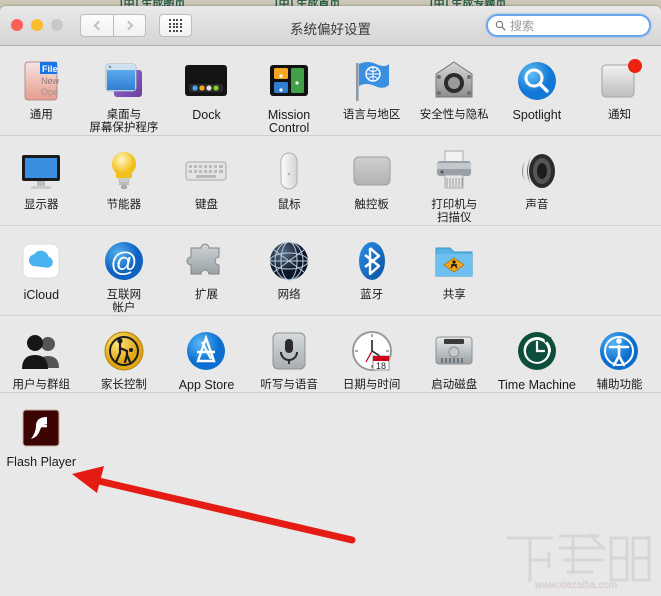  I want to click on pref-pane-label: Flash Player, so click(41, 462).